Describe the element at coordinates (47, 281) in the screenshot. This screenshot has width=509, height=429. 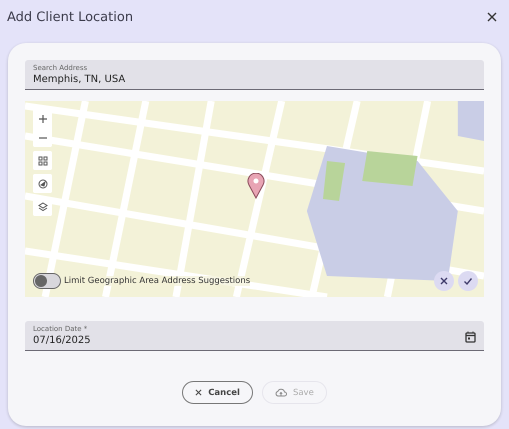
I see `toggle-switch` at that location.